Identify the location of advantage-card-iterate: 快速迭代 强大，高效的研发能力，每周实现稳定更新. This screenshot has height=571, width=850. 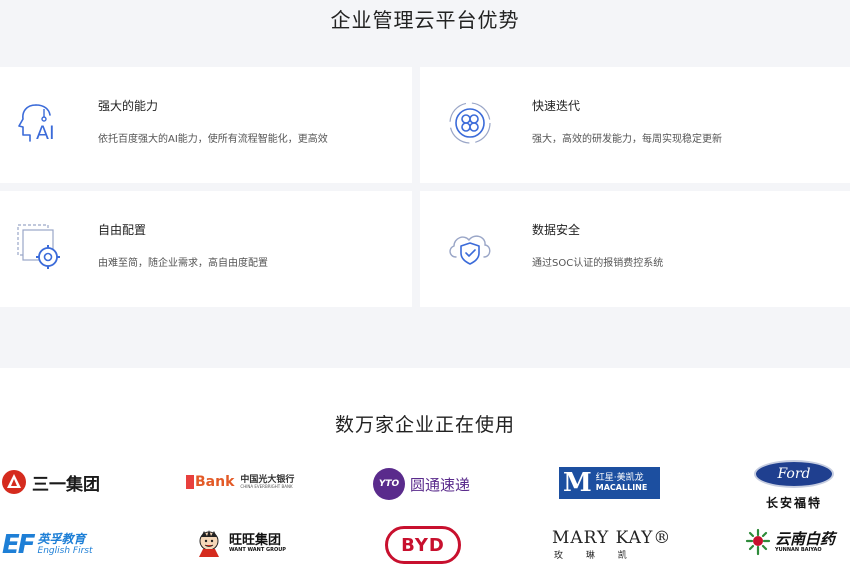
(635, 125).